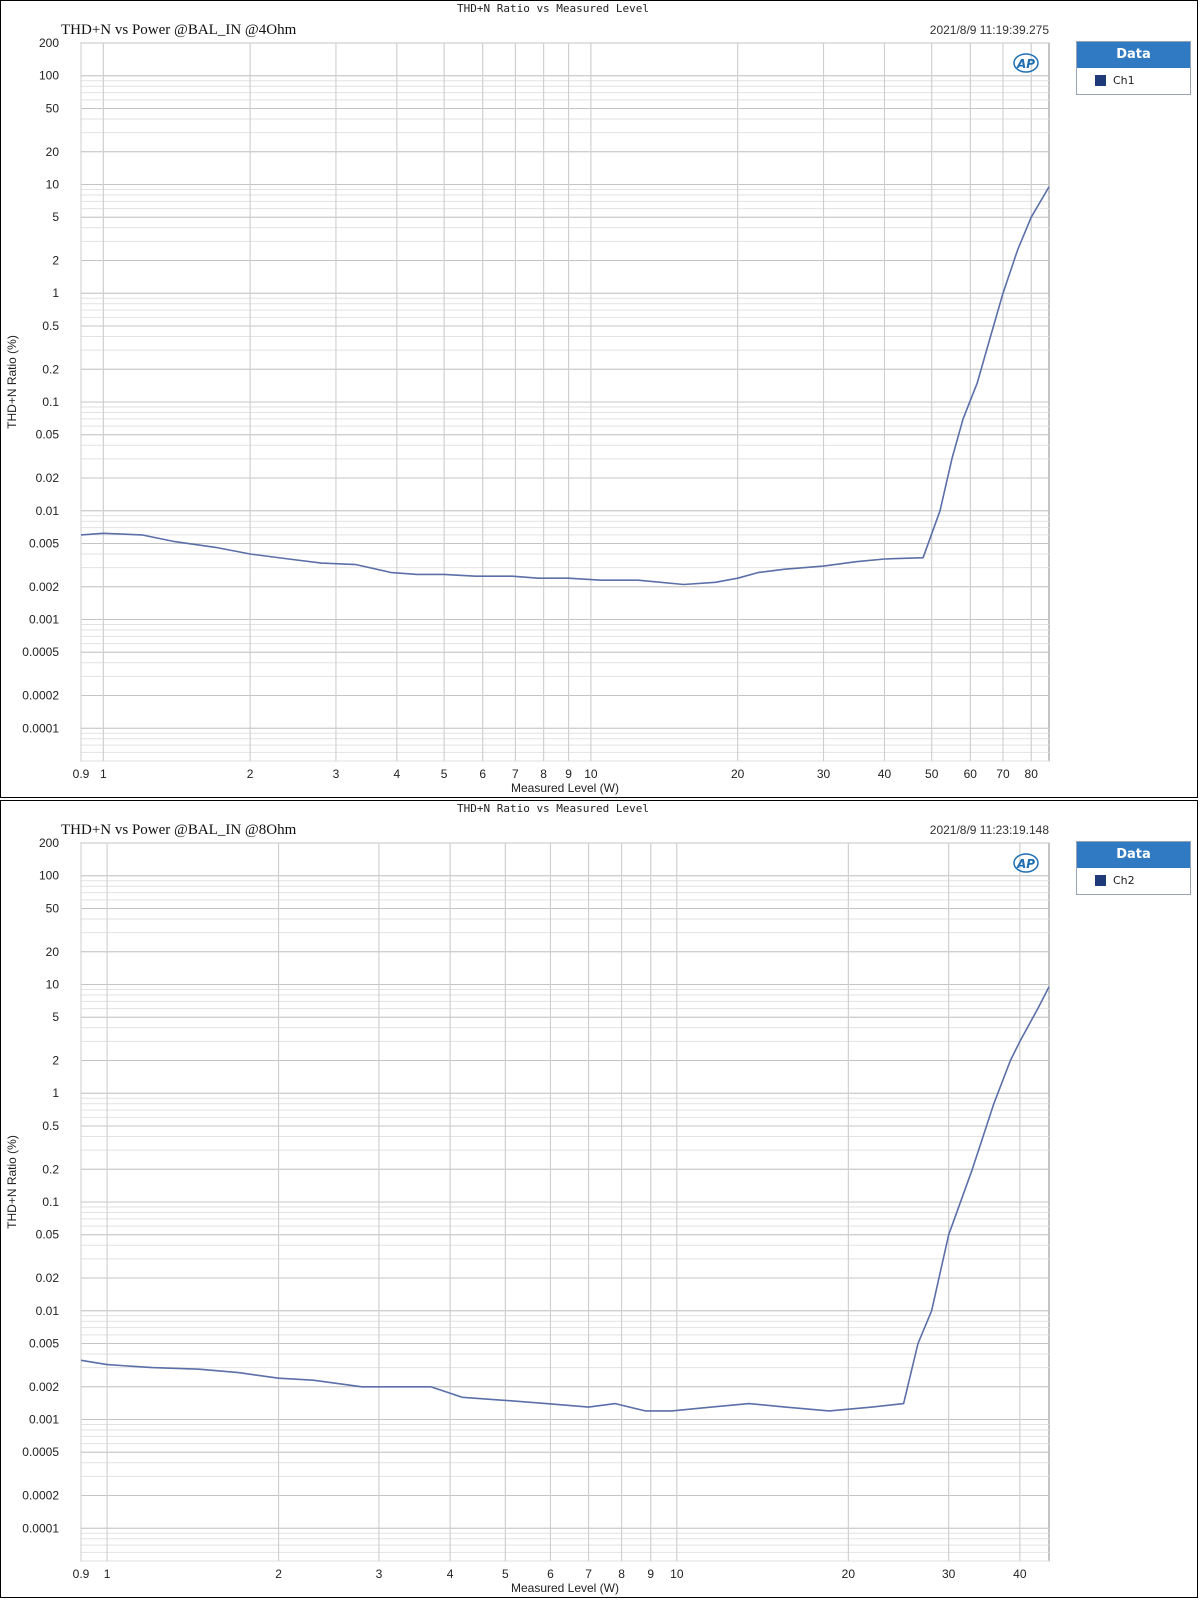  What do you see at coordinates (1003, 774) in the screenshot?
I see `x-tick-label: 70` at bounding box center [1003, 774].